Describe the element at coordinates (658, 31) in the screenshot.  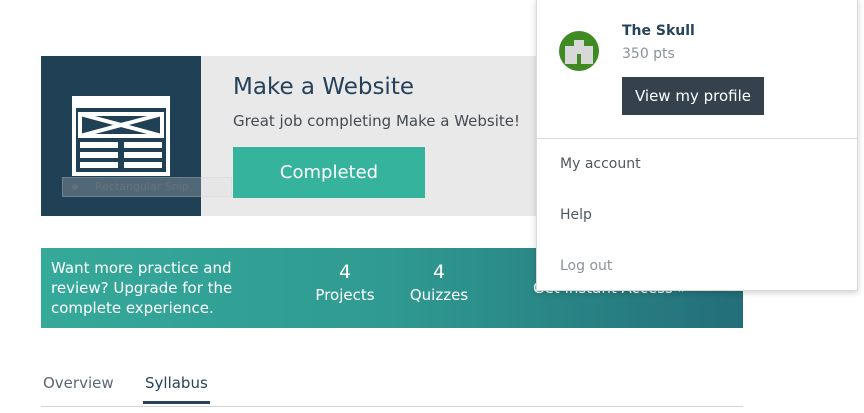
I see `username: The Skull` at that location.